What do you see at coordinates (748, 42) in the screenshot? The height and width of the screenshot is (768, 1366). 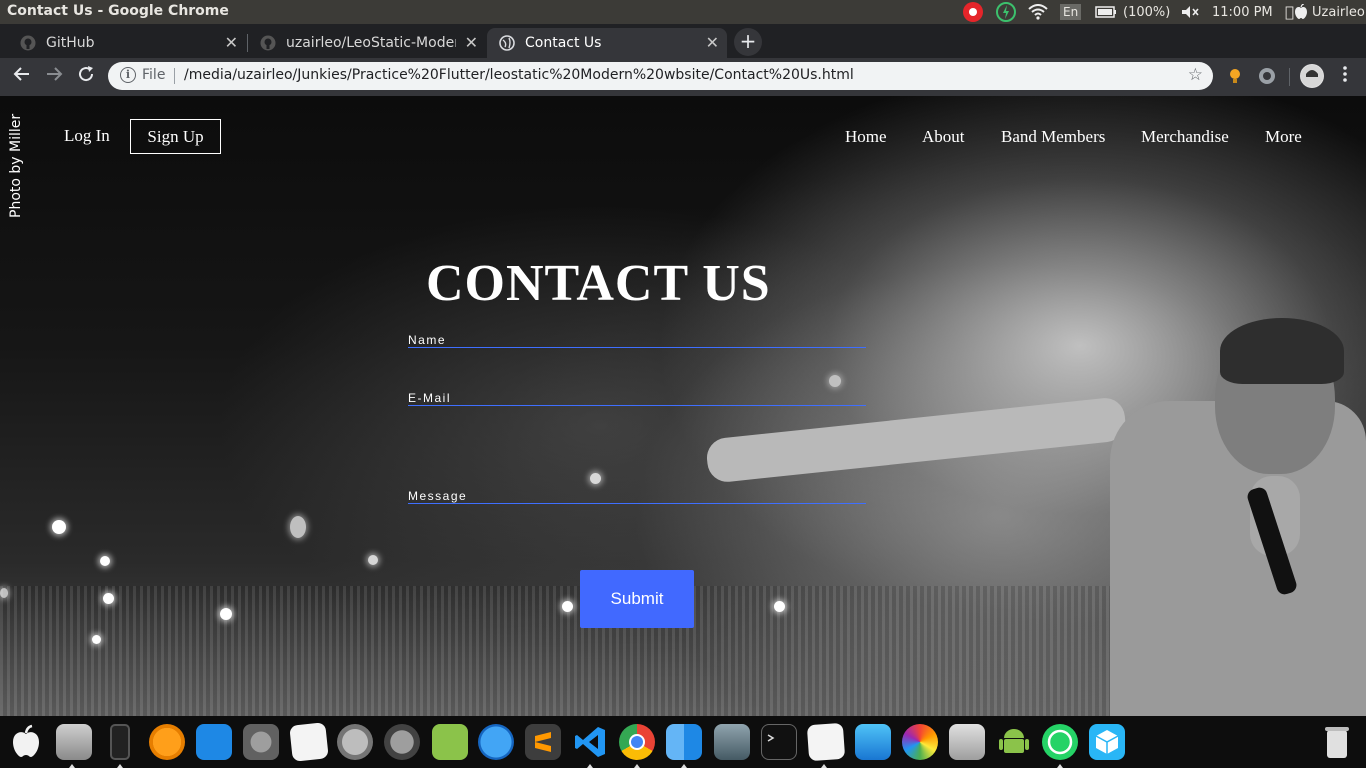 I see `new-tab-button: +` at bounding box center [748, 42].